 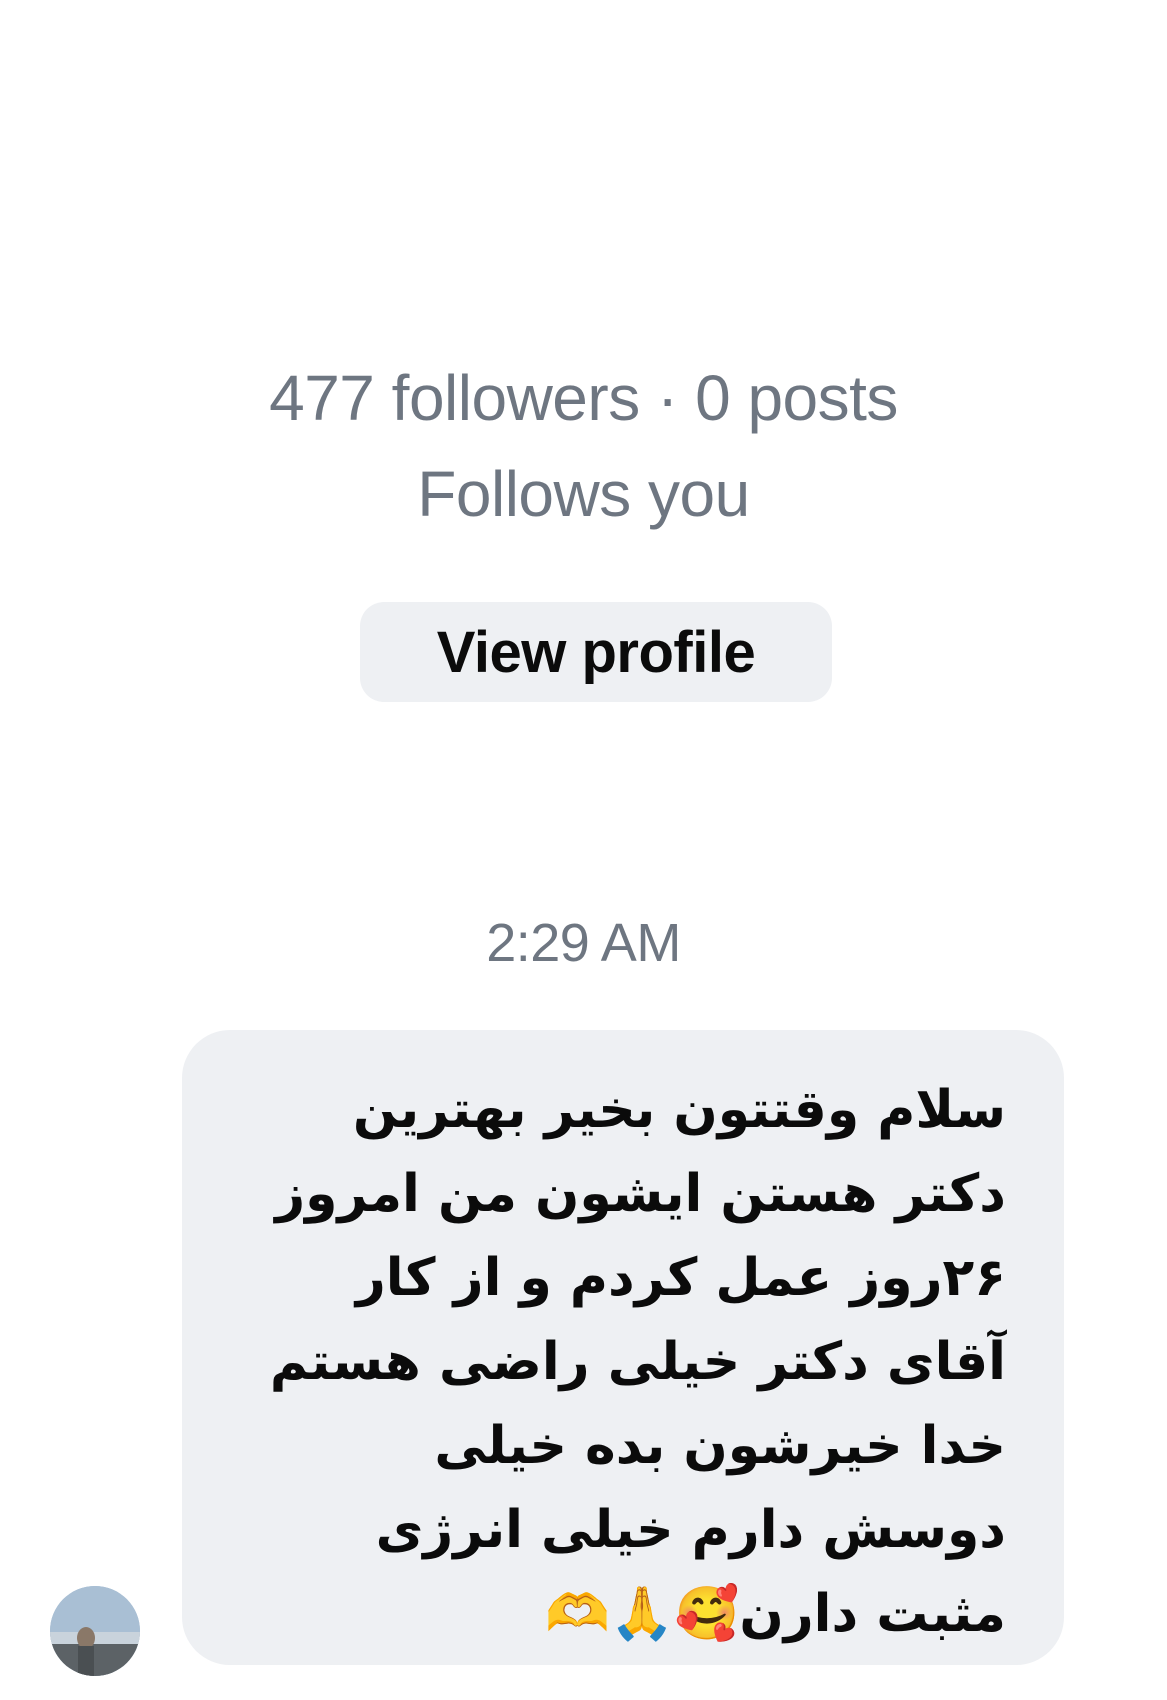 I want to click on message-line: دوسش دارم خیلی انرژی, so click(x=690, y=1530).